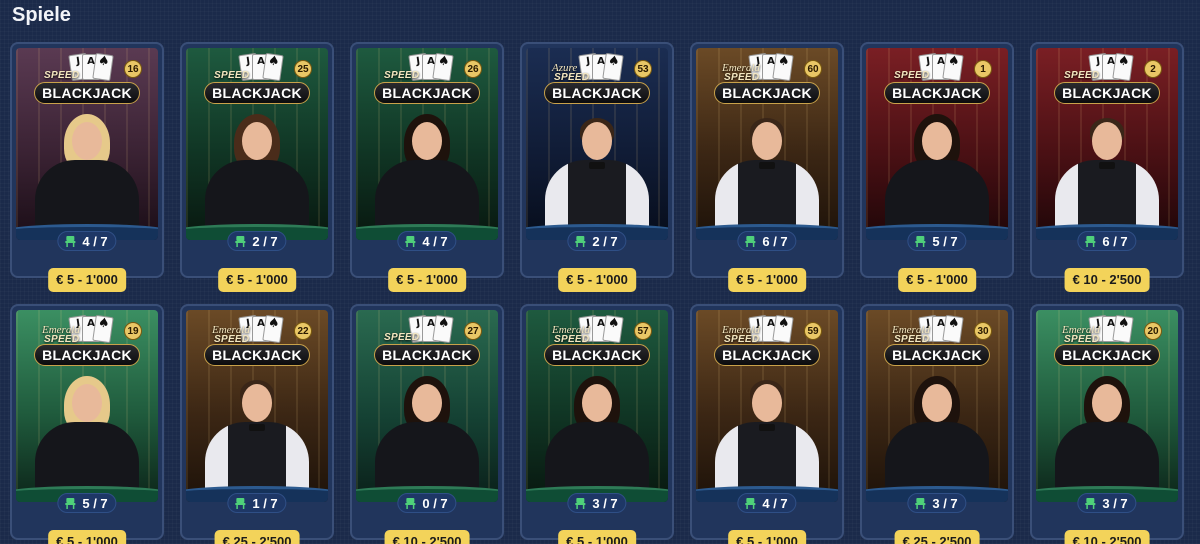  I want to click on seat-count: 0 / 7, so click(435, 503).